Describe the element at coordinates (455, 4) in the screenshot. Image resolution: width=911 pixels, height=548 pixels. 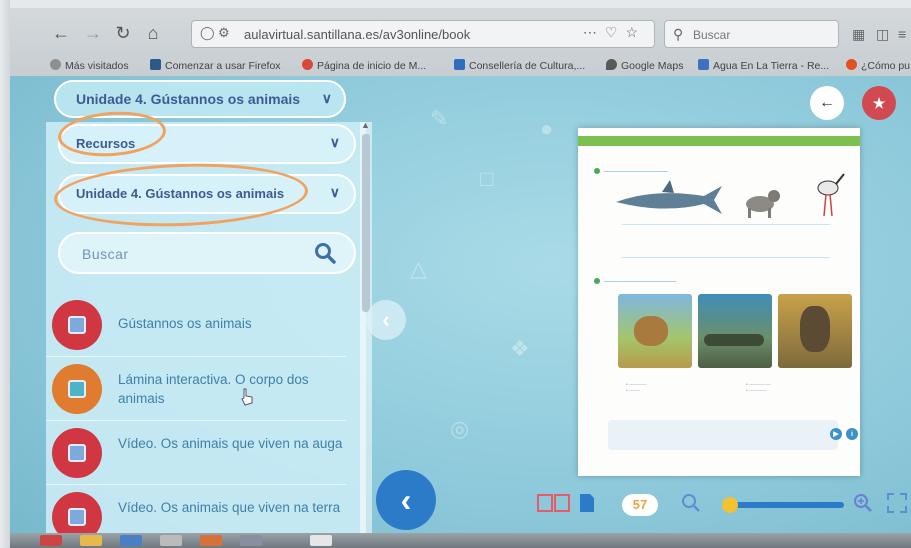
I see `monitor-bezel-top` at that location.